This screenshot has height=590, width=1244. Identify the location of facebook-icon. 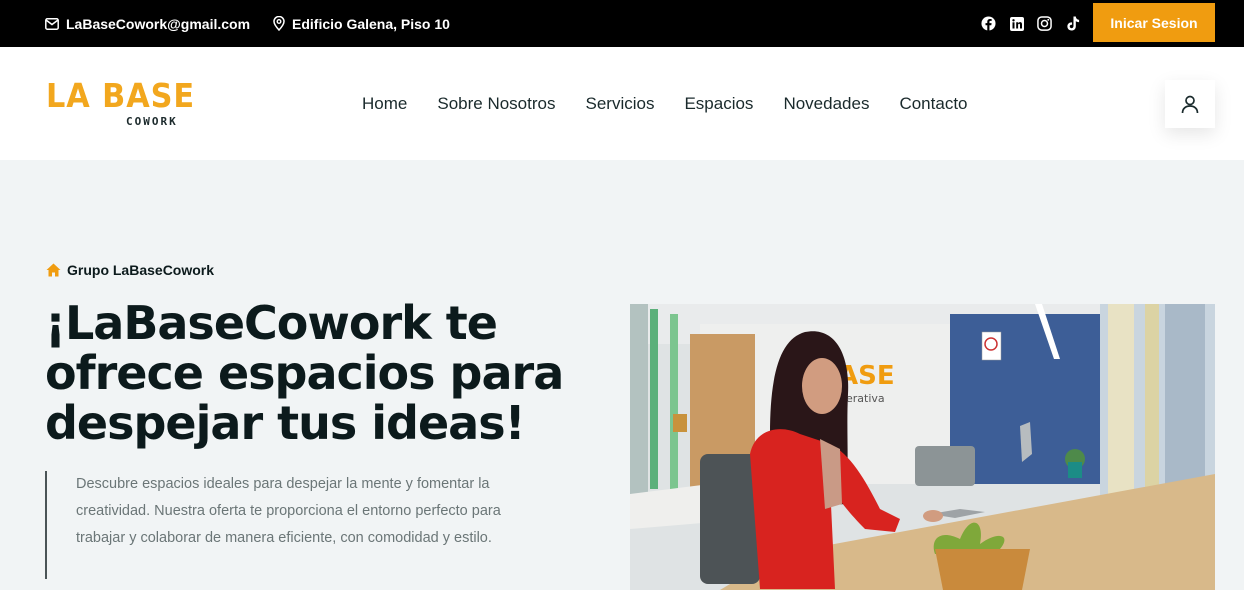
(988, 23).